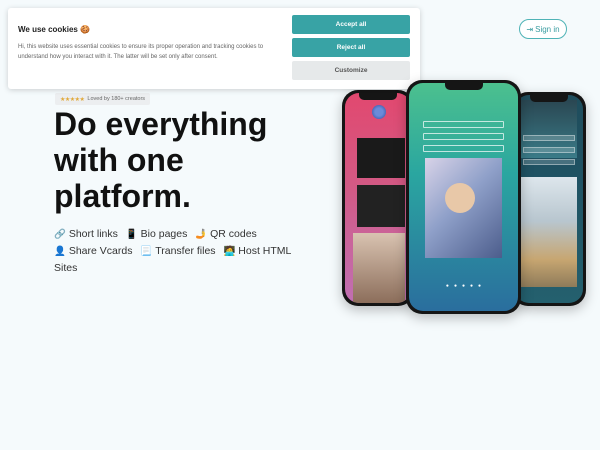  Describe the element at coordinates (119, 160) in the screenshot. I see `hero-title-line2: with one` at that location.